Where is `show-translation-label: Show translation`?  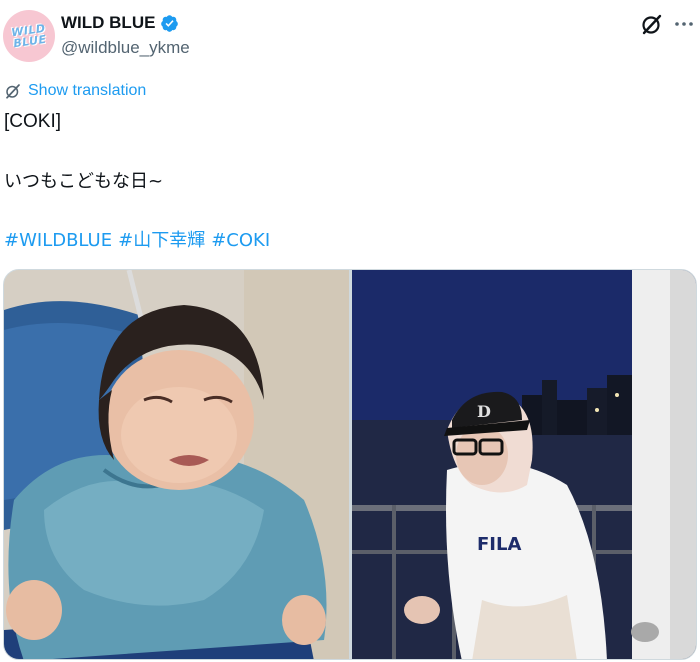 show-translation-label: Show translation is located at coordinates (87, 91).